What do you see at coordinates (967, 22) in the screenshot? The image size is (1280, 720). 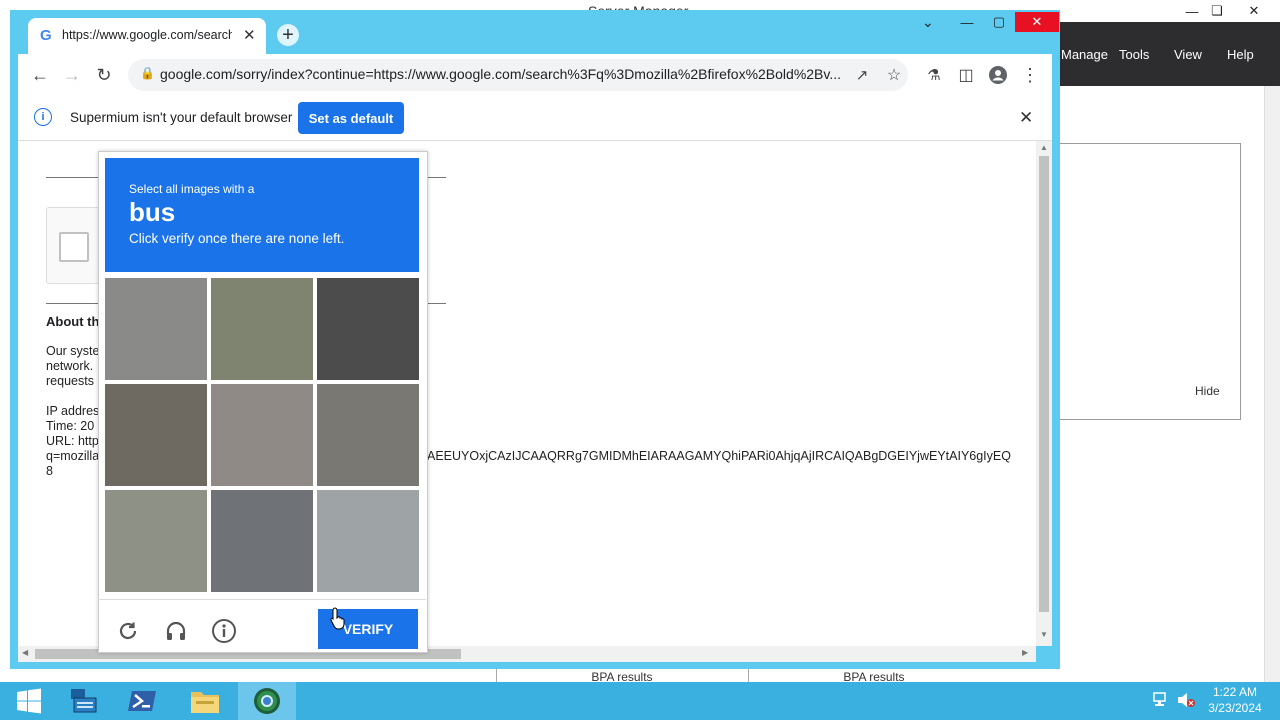 I see `browser-minimize-button: —` at bounding box center [967, 22].